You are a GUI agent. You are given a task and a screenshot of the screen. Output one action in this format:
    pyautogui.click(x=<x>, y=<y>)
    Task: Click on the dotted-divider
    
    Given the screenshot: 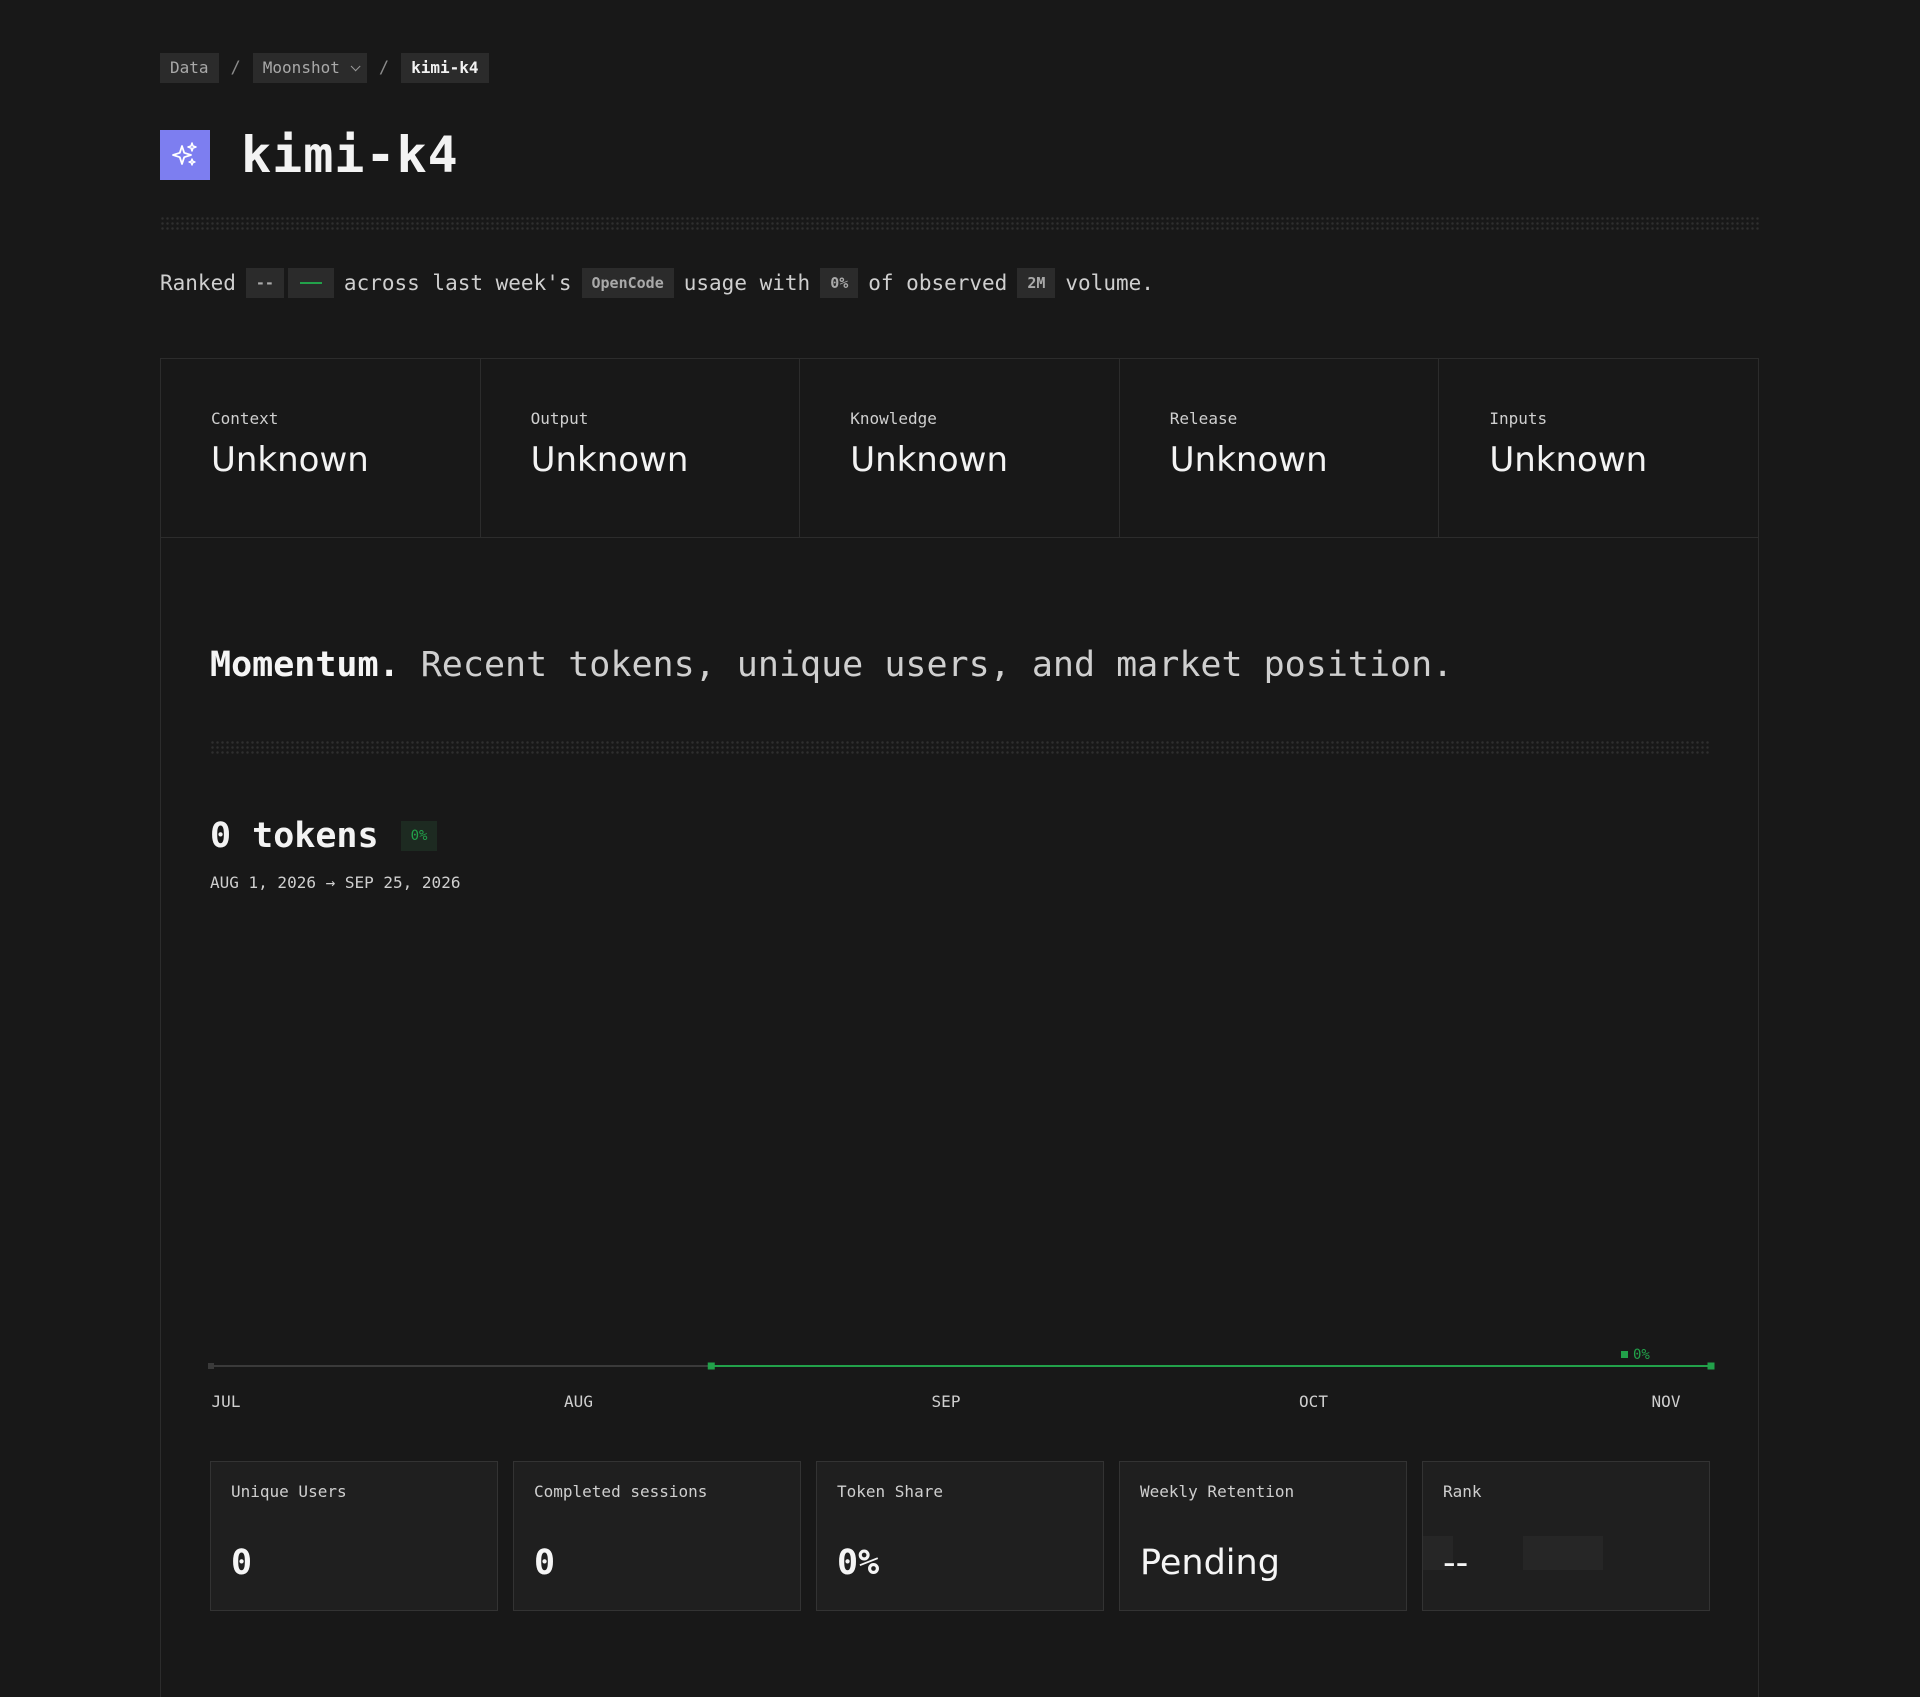 What is the action you would take?
    pyautogui.click(x=959, y=224)
    